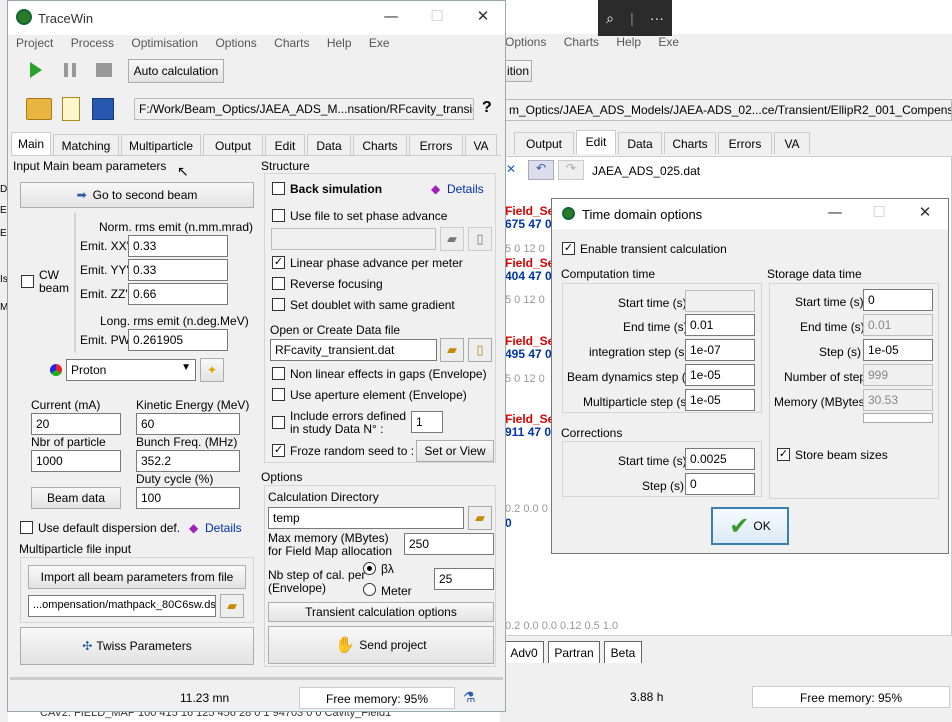 This screenshot has width=952, height=722. What do you see at coordinates (640, 143) in the screenshot?
I see `back-tab-data: Data` at bounding box center [640, 143].